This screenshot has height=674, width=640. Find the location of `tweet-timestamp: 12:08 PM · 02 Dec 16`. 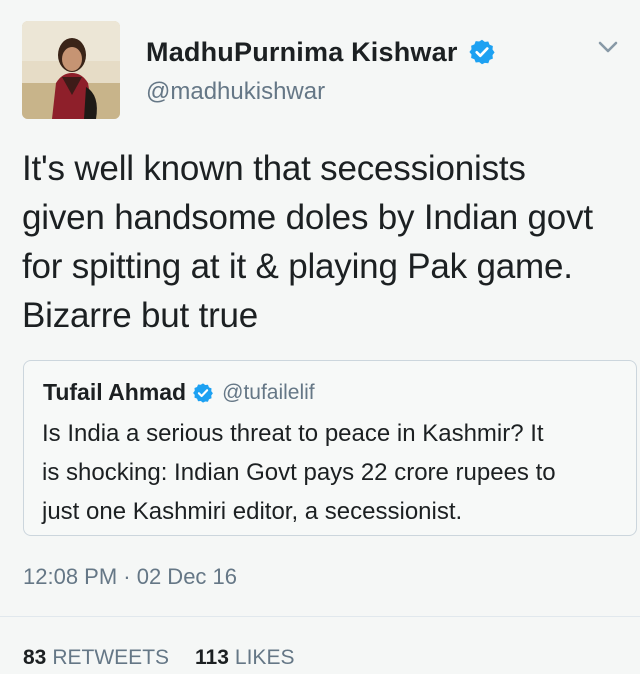

tweet-timestamp: 12:08 PM · 02 Dec 16 is located at coordinates (130, 577).